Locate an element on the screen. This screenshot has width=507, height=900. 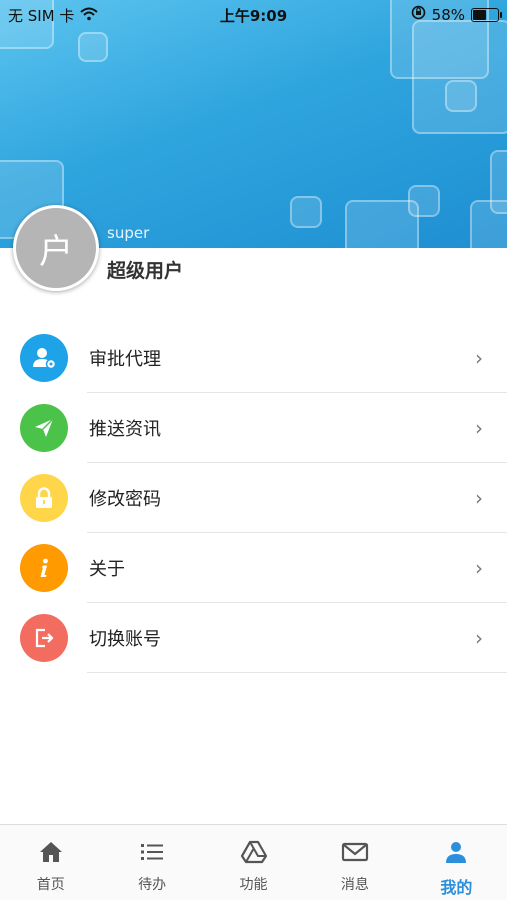
info-icon is located at coordinates (44, 568).